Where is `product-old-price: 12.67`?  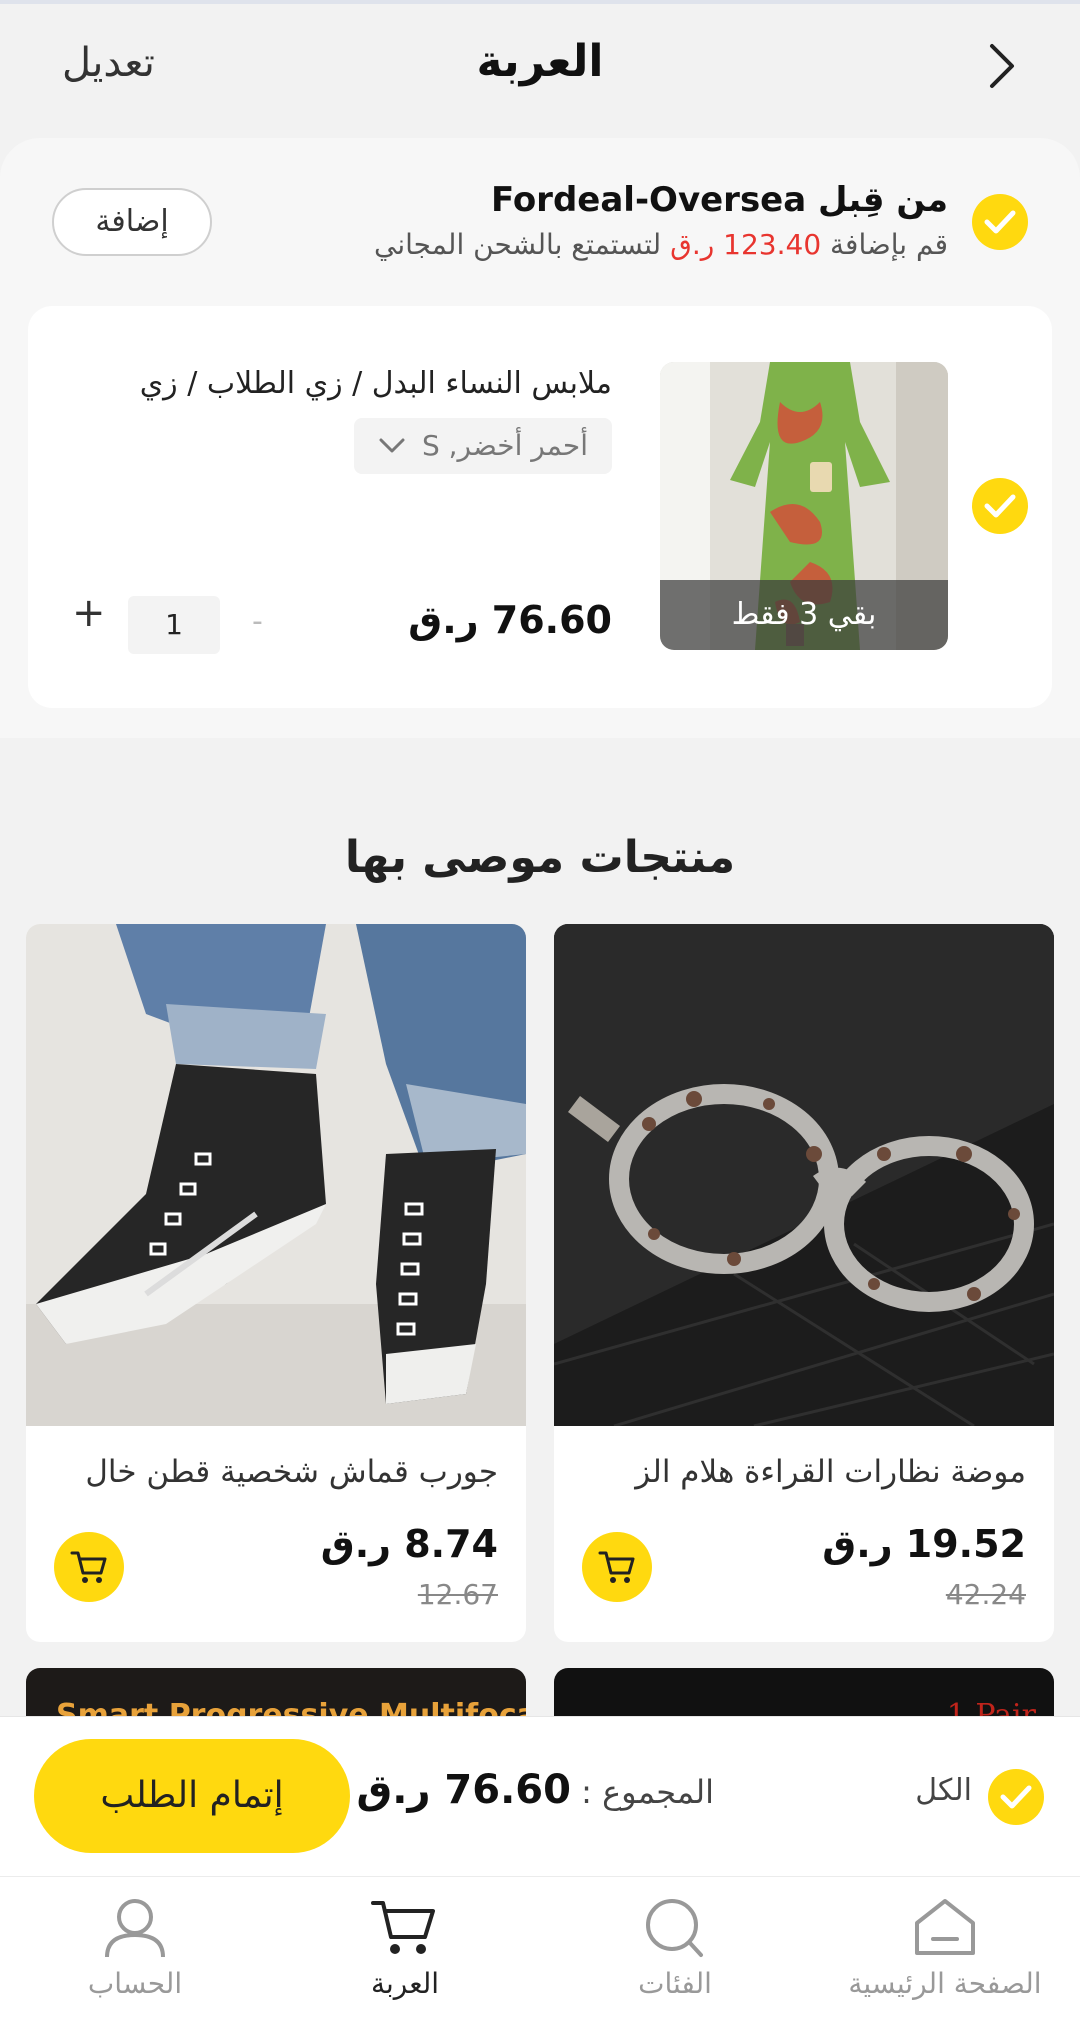 product-old-price: 12.67 is located at coordinates (457, 1594).